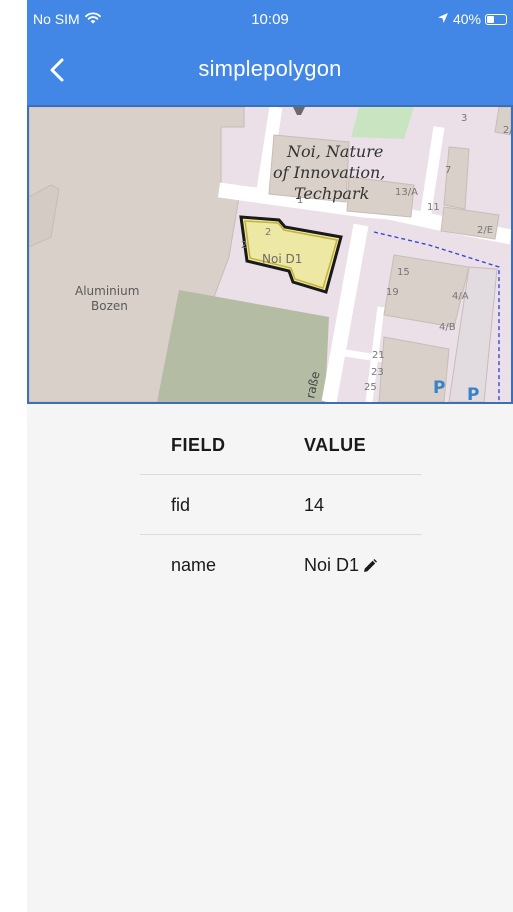  What do you see at coordinates (331, 193) in the screenshot?
I see `map-label-park-3: Techpark` at bounding box center [331, 193].